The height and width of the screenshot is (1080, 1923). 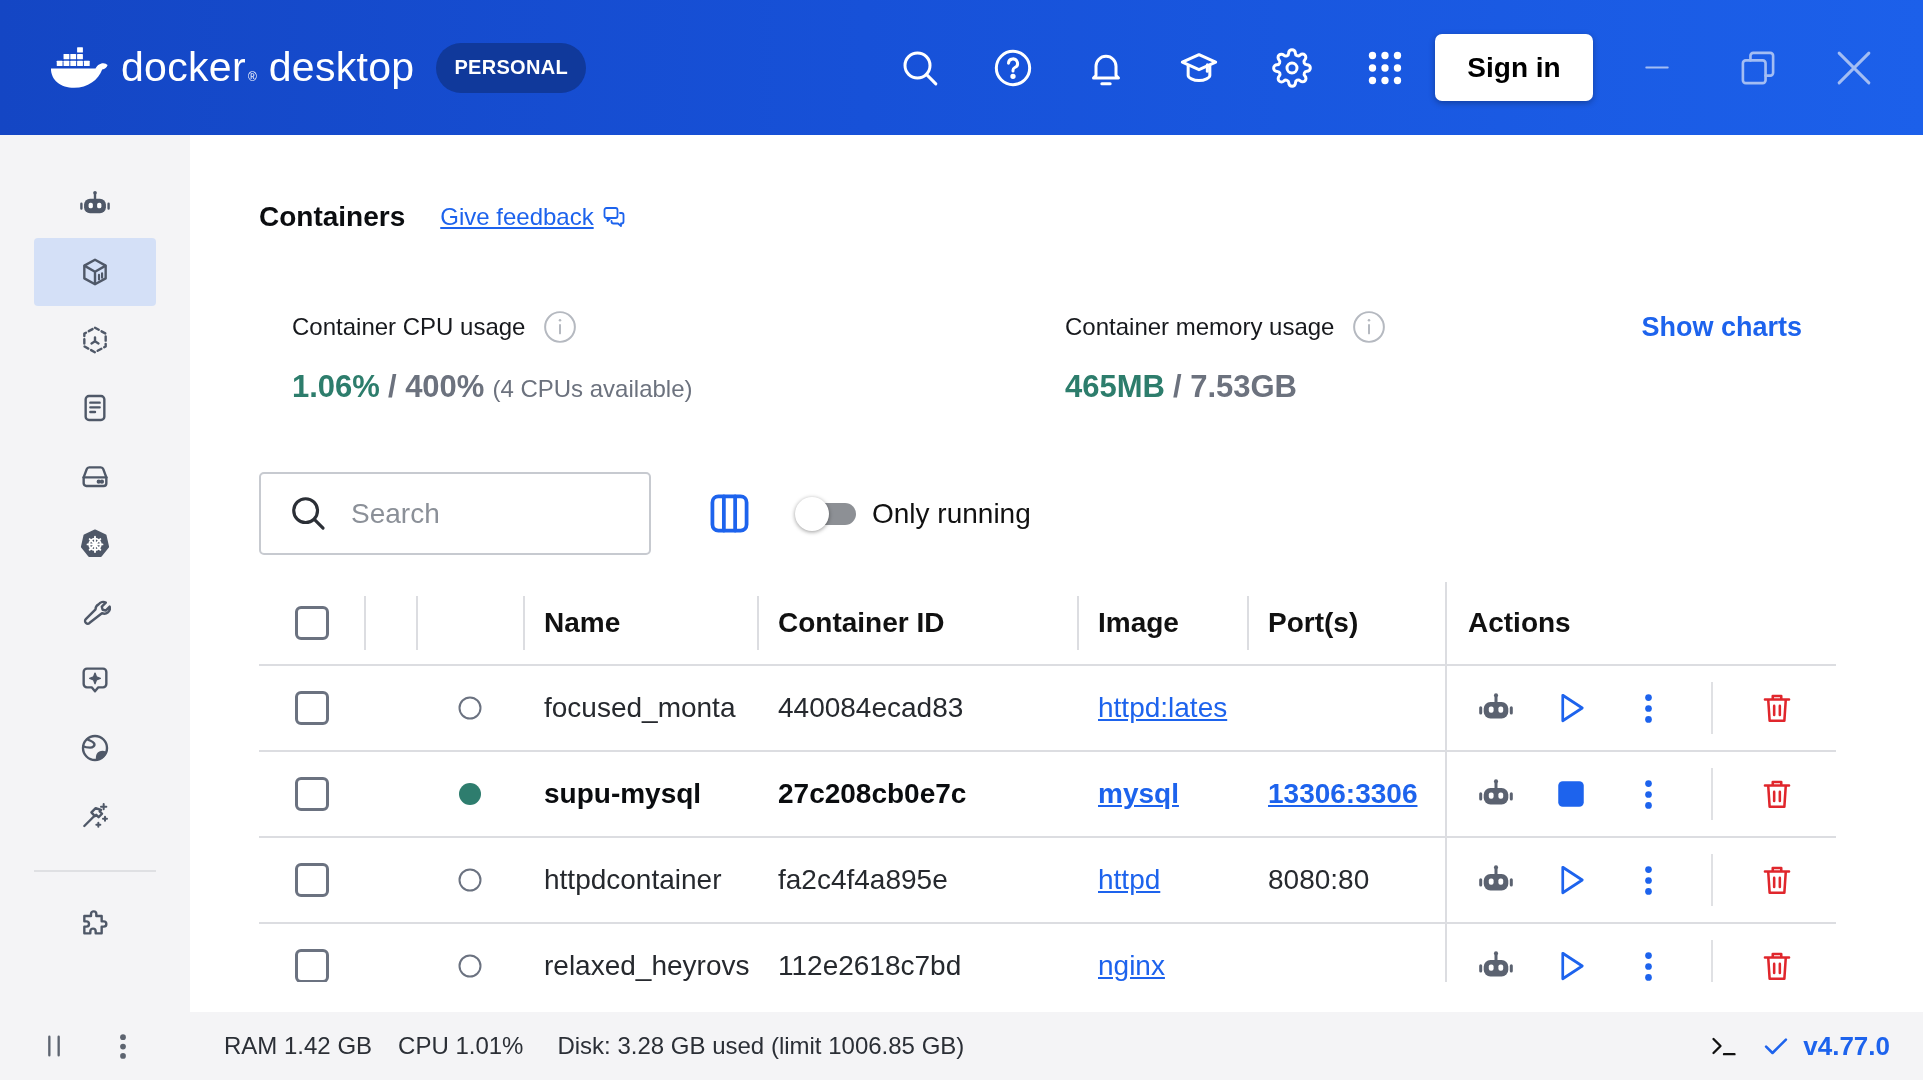 What do you see at coordinates (1013, 67) in the screenshot?
I see `help-icon` at bounding box center [1013, 67].